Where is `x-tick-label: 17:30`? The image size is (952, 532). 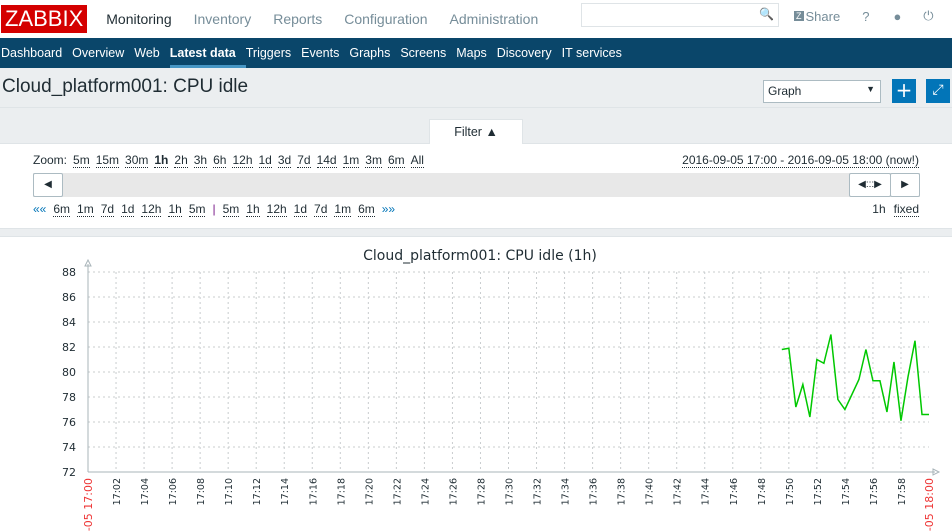 x-tick-label: 17:30 is located at coordinates (510, 491).